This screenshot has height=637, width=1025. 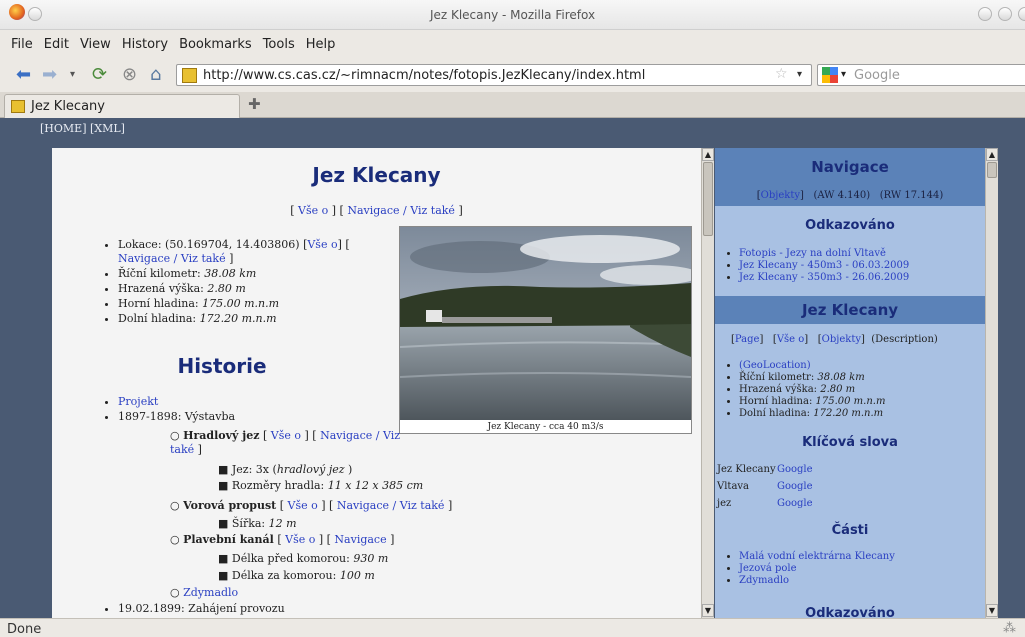 I want to click on new-tab-icon: ✚, so click(x=254, y=104).